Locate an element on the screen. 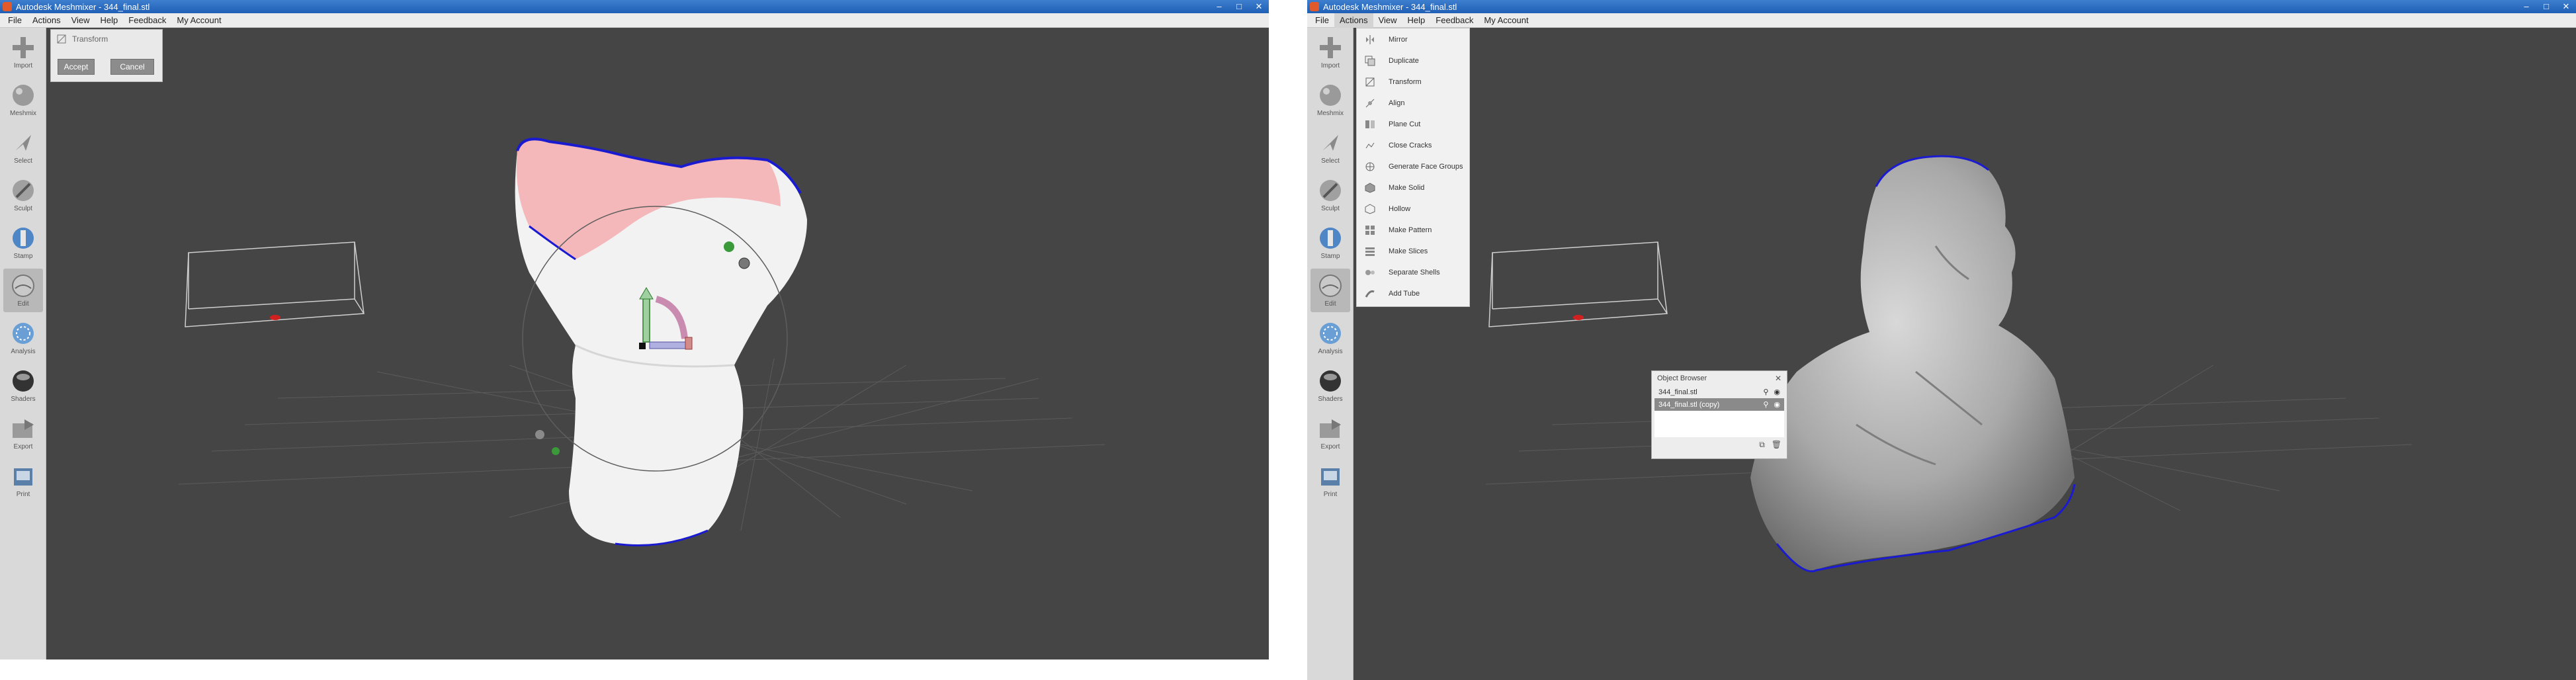 Image resolution: width=2576 pixels, height=680 pixels. menu-item-label: Make Slices is located at coordinates (1408, 251).